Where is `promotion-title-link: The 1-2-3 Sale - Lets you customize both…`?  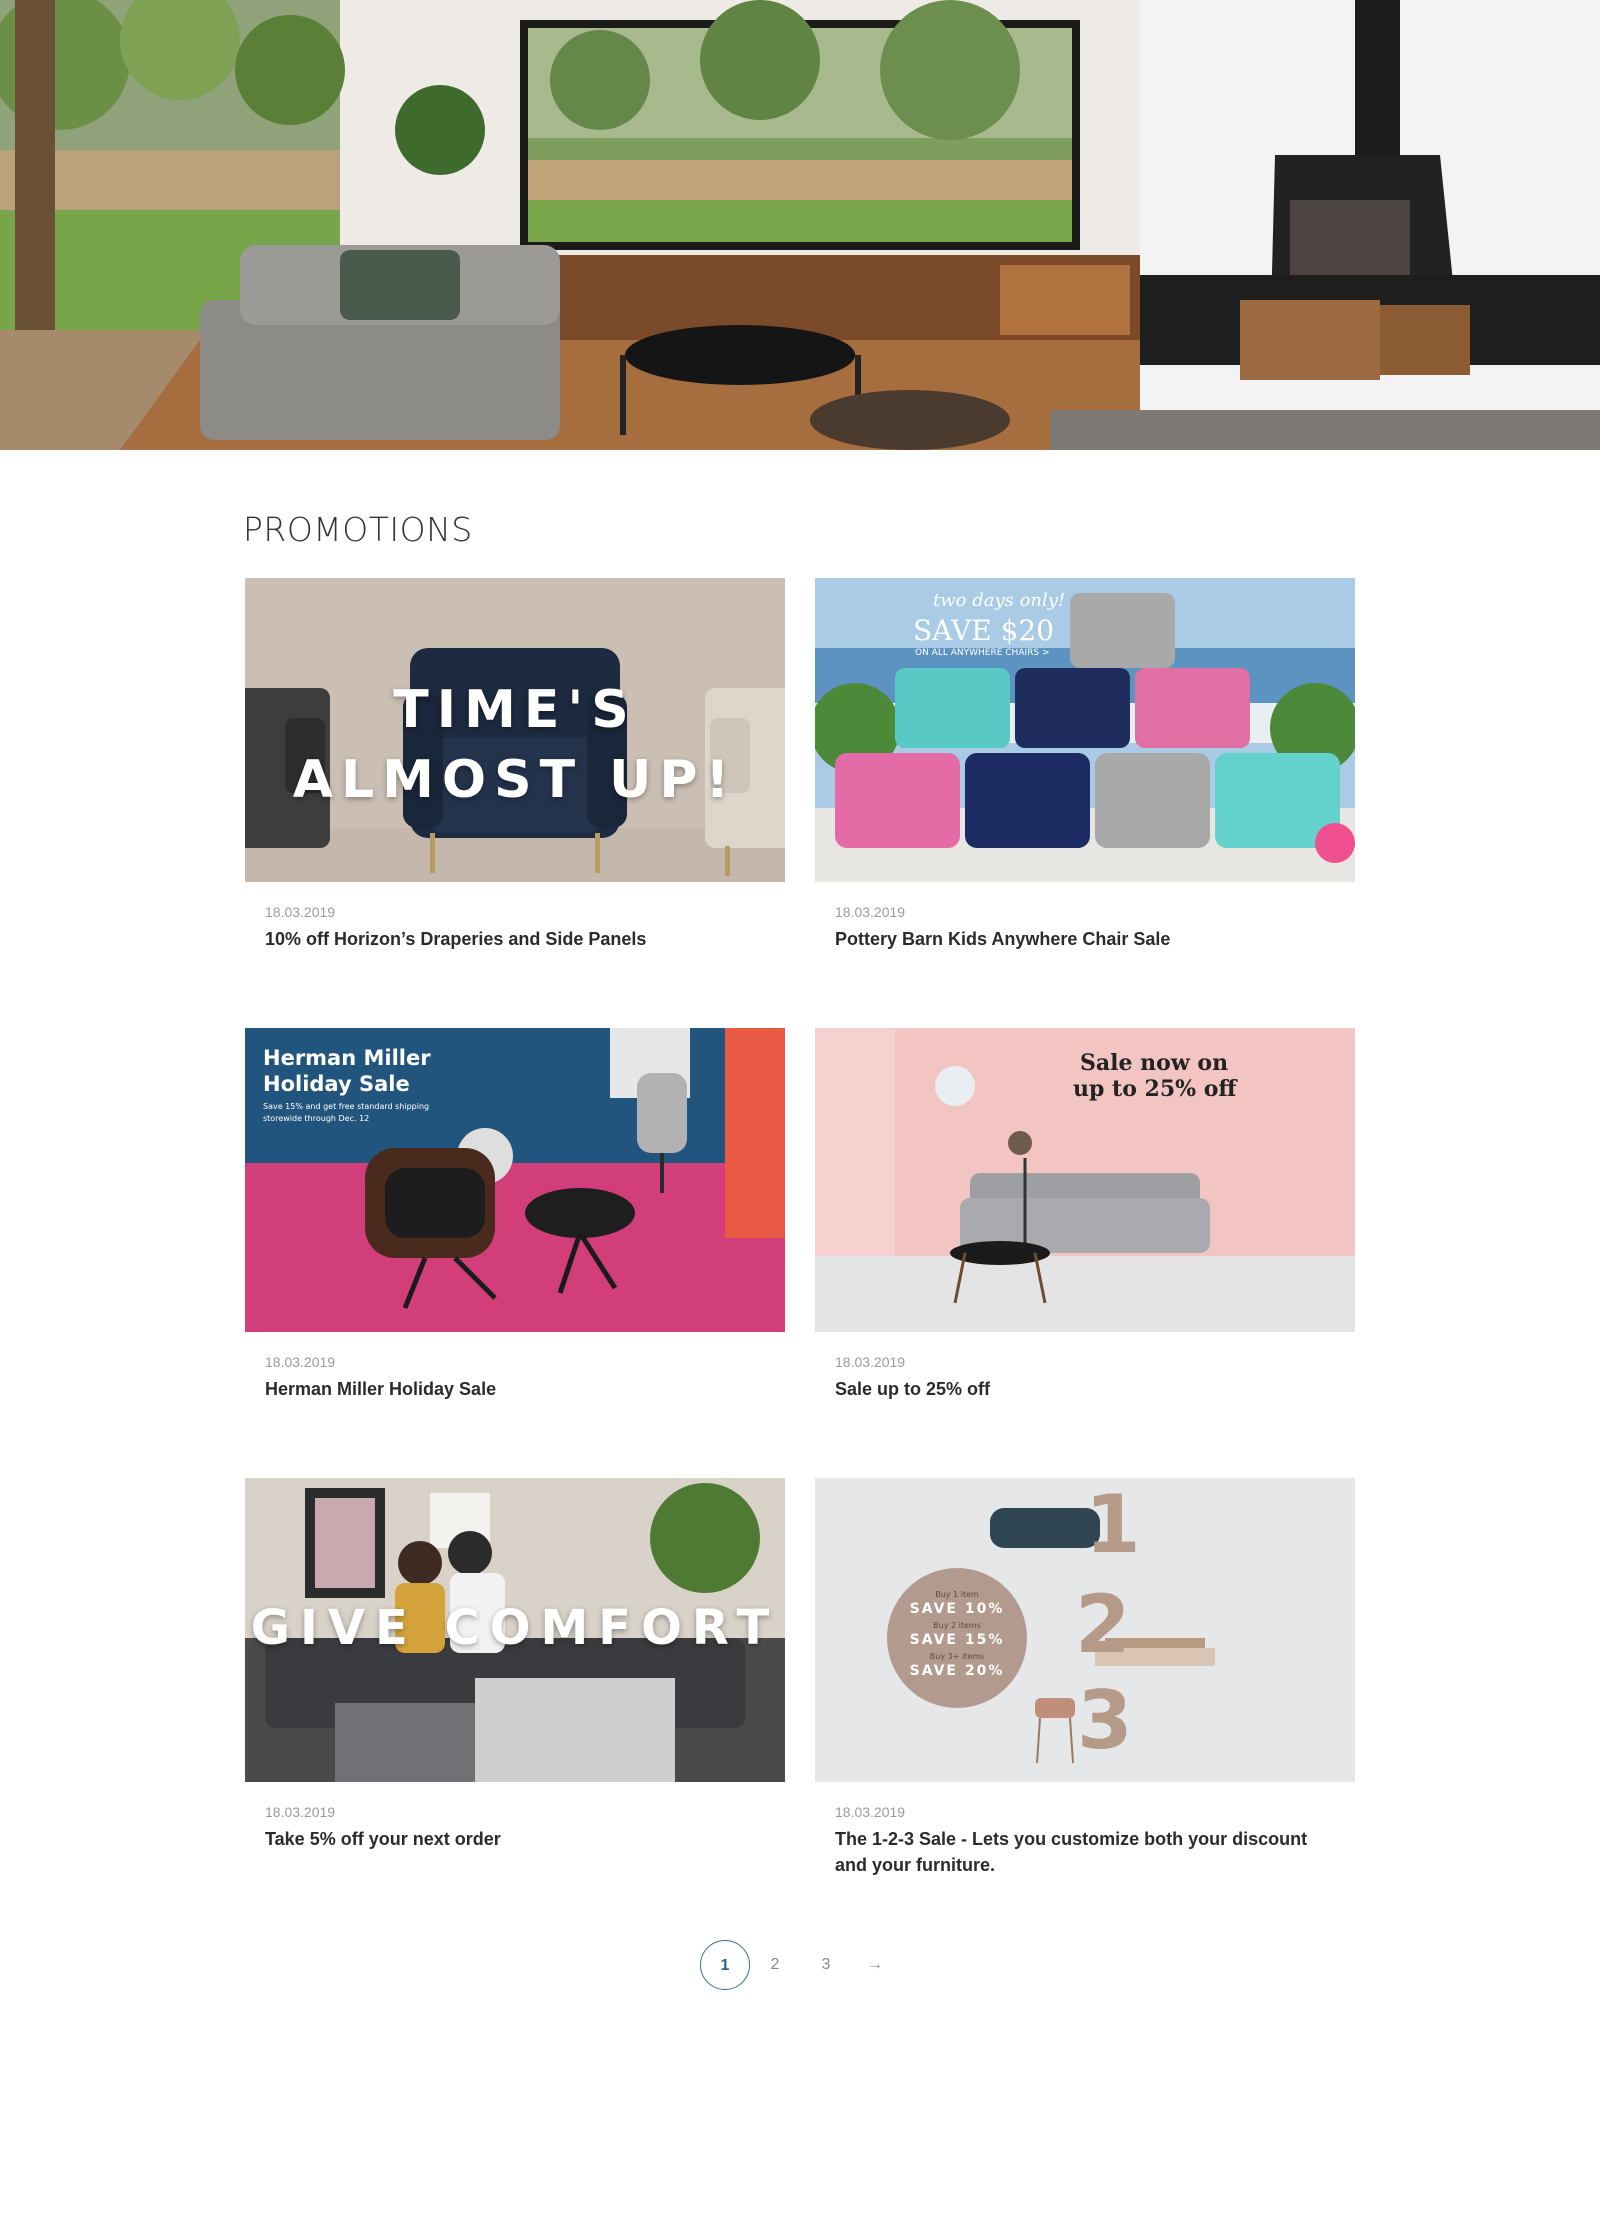 promotion-title-link: The 1-2-3 Sale - Lets you customize both… is located at coordinates (1085, 1852).